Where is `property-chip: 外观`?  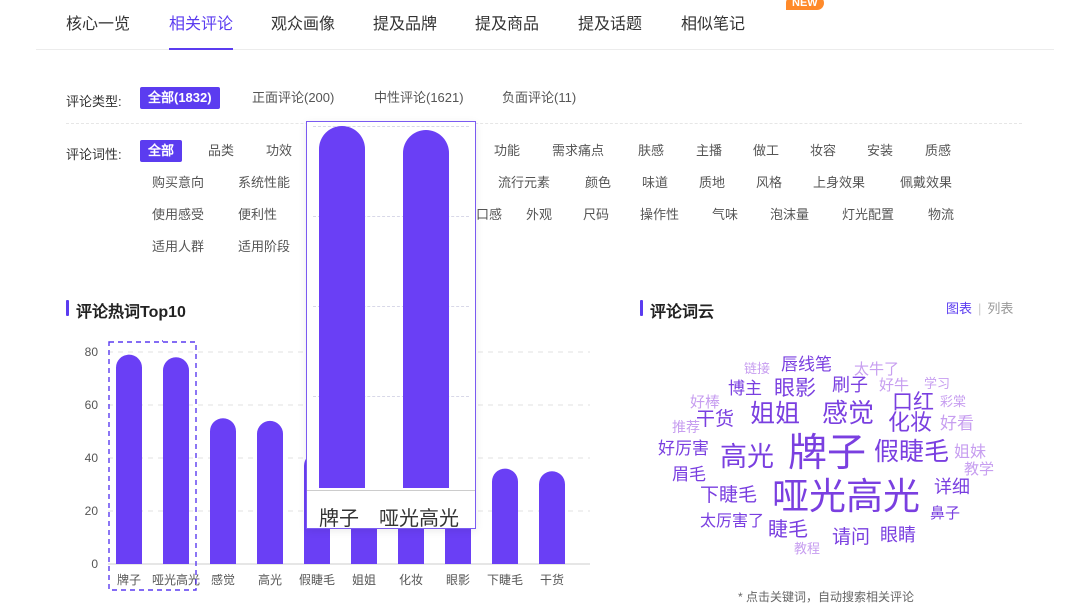 property-chip: 外观 is located at coordinates (539, 215).